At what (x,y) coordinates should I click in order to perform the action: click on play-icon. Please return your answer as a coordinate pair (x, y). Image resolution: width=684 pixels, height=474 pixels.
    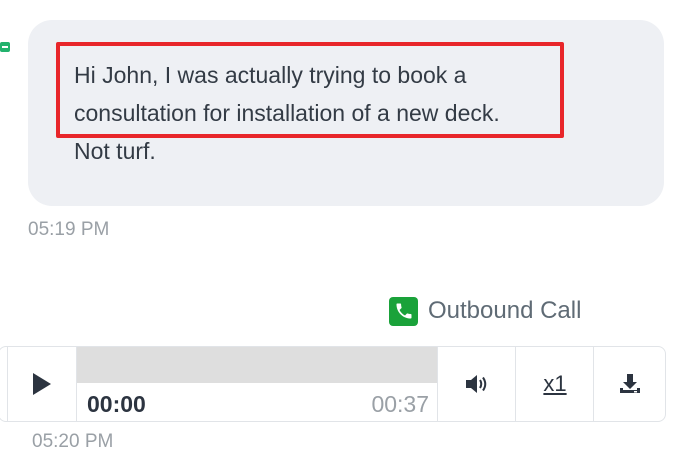
    Looking at the image, I should click on (42, 384).